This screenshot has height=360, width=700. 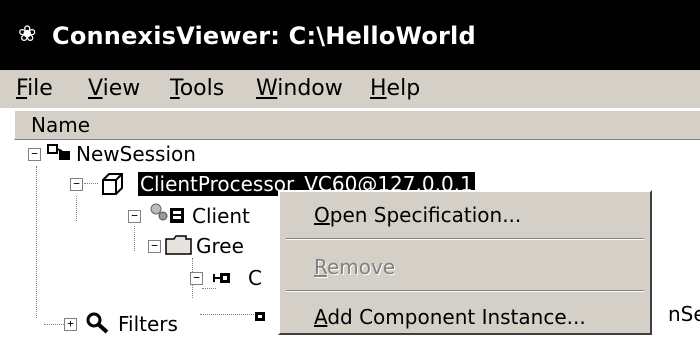 I want to click on client-component-icon, so click(x=168, y=216).